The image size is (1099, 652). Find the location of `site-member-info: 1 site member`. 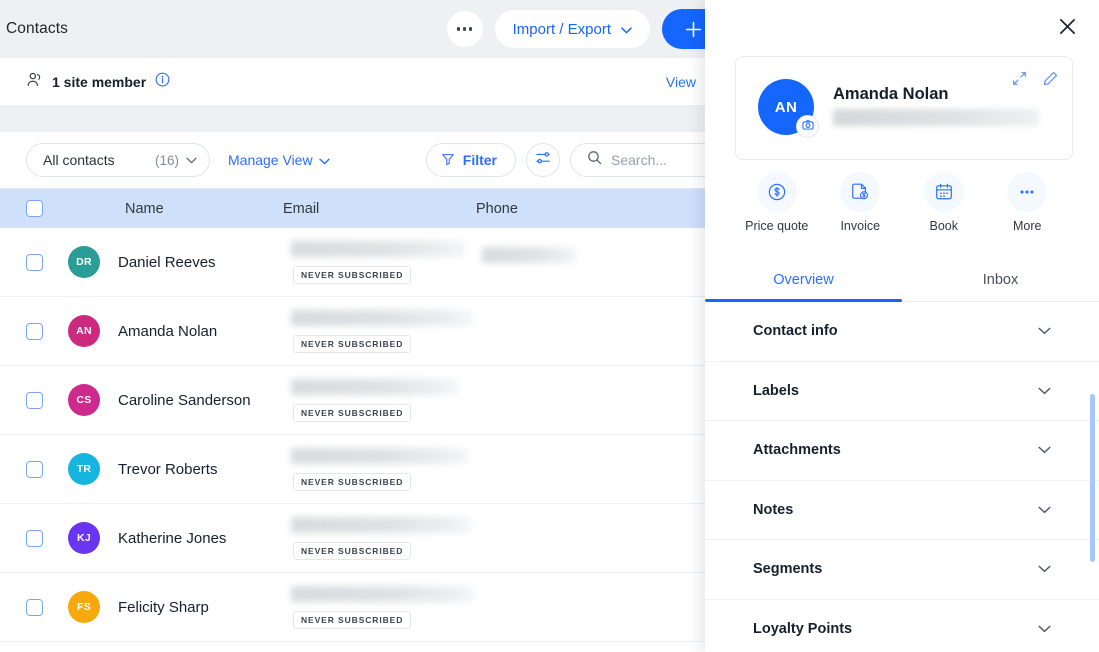

site-member-info: 1 site member is located at coordinates (98, 82).